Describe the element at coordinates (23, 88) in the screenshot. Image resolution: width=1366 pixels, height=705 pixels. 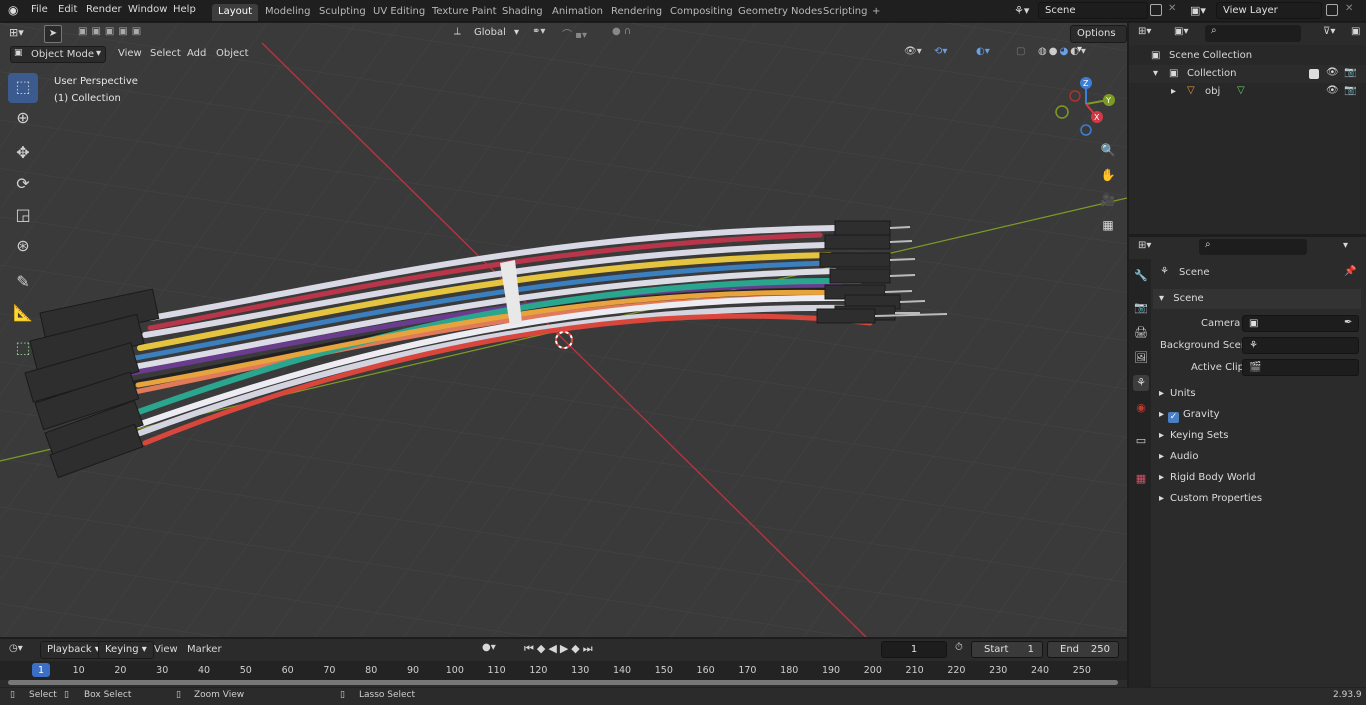
I see `select-box-tool: ⬚` at that location.